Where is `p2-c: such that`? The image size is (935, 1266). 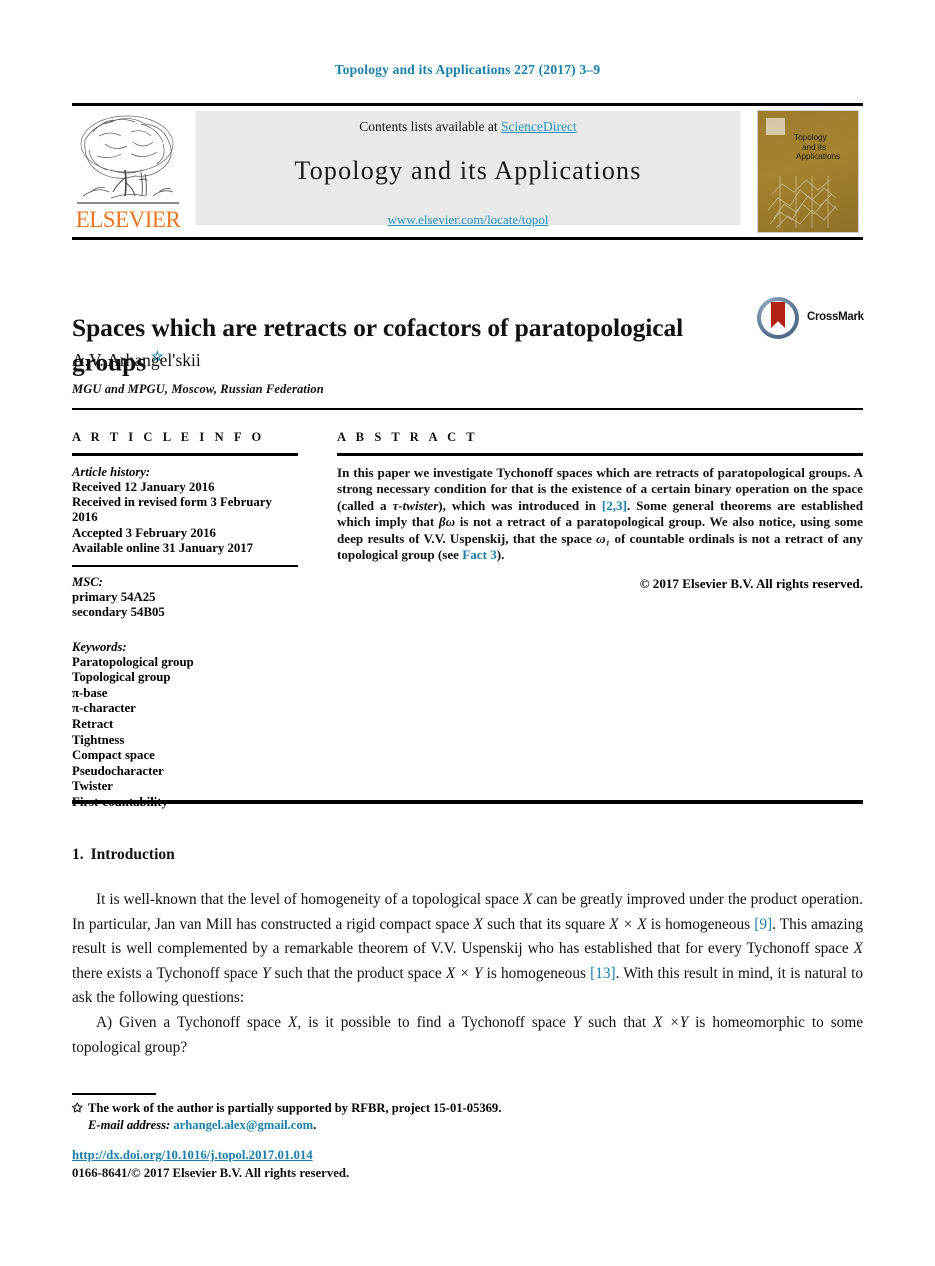 p2-c: such that is located at coordinates (617, 1022).